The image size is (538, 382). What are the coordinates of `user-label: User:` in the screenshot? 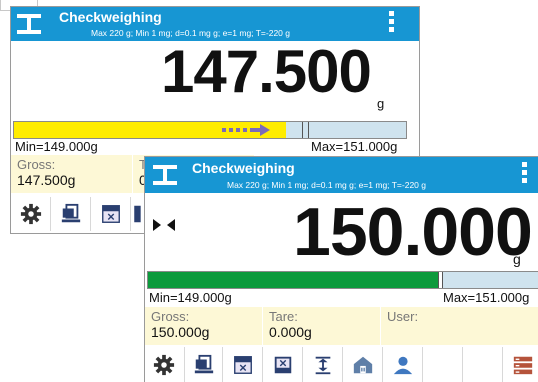 It's located at (403, 316).